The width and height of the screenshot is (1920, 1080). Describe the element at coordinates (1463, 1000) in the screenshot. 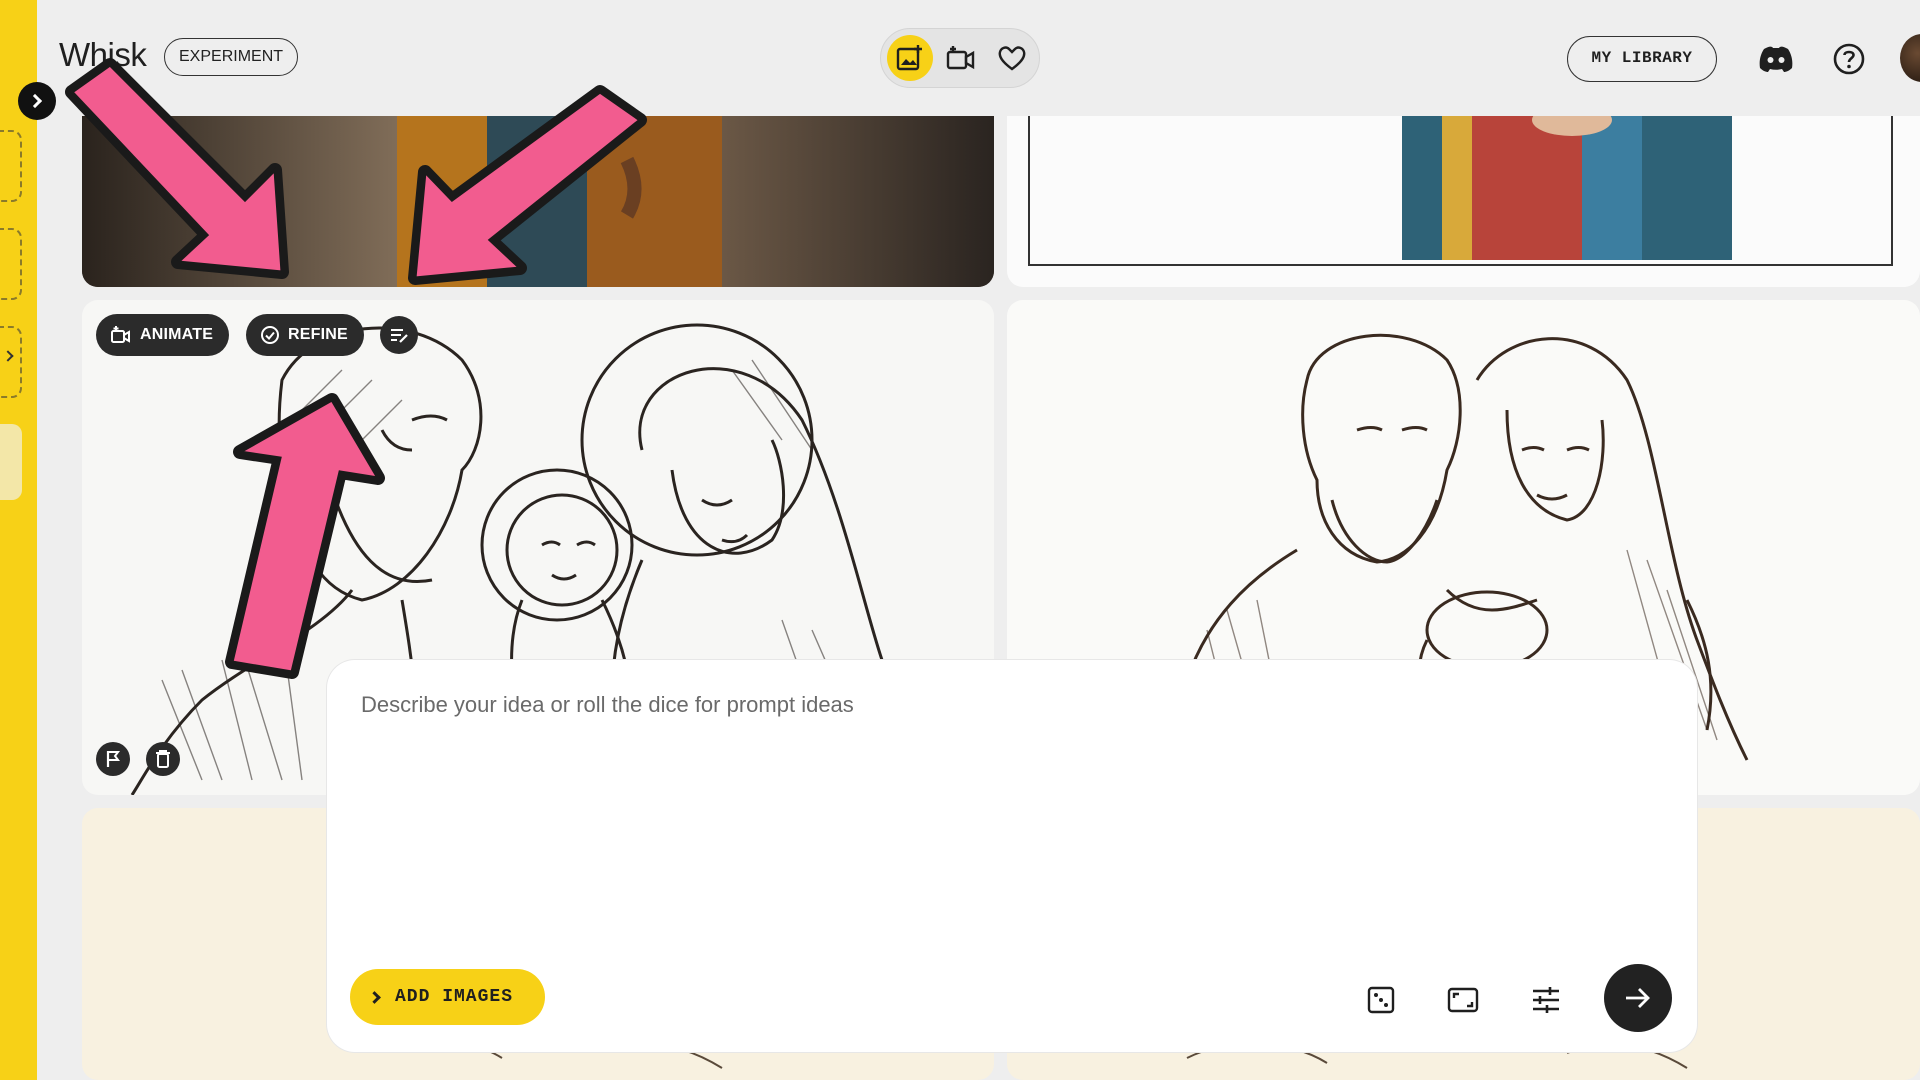

I see `aspect-ratio-icon` at that location.